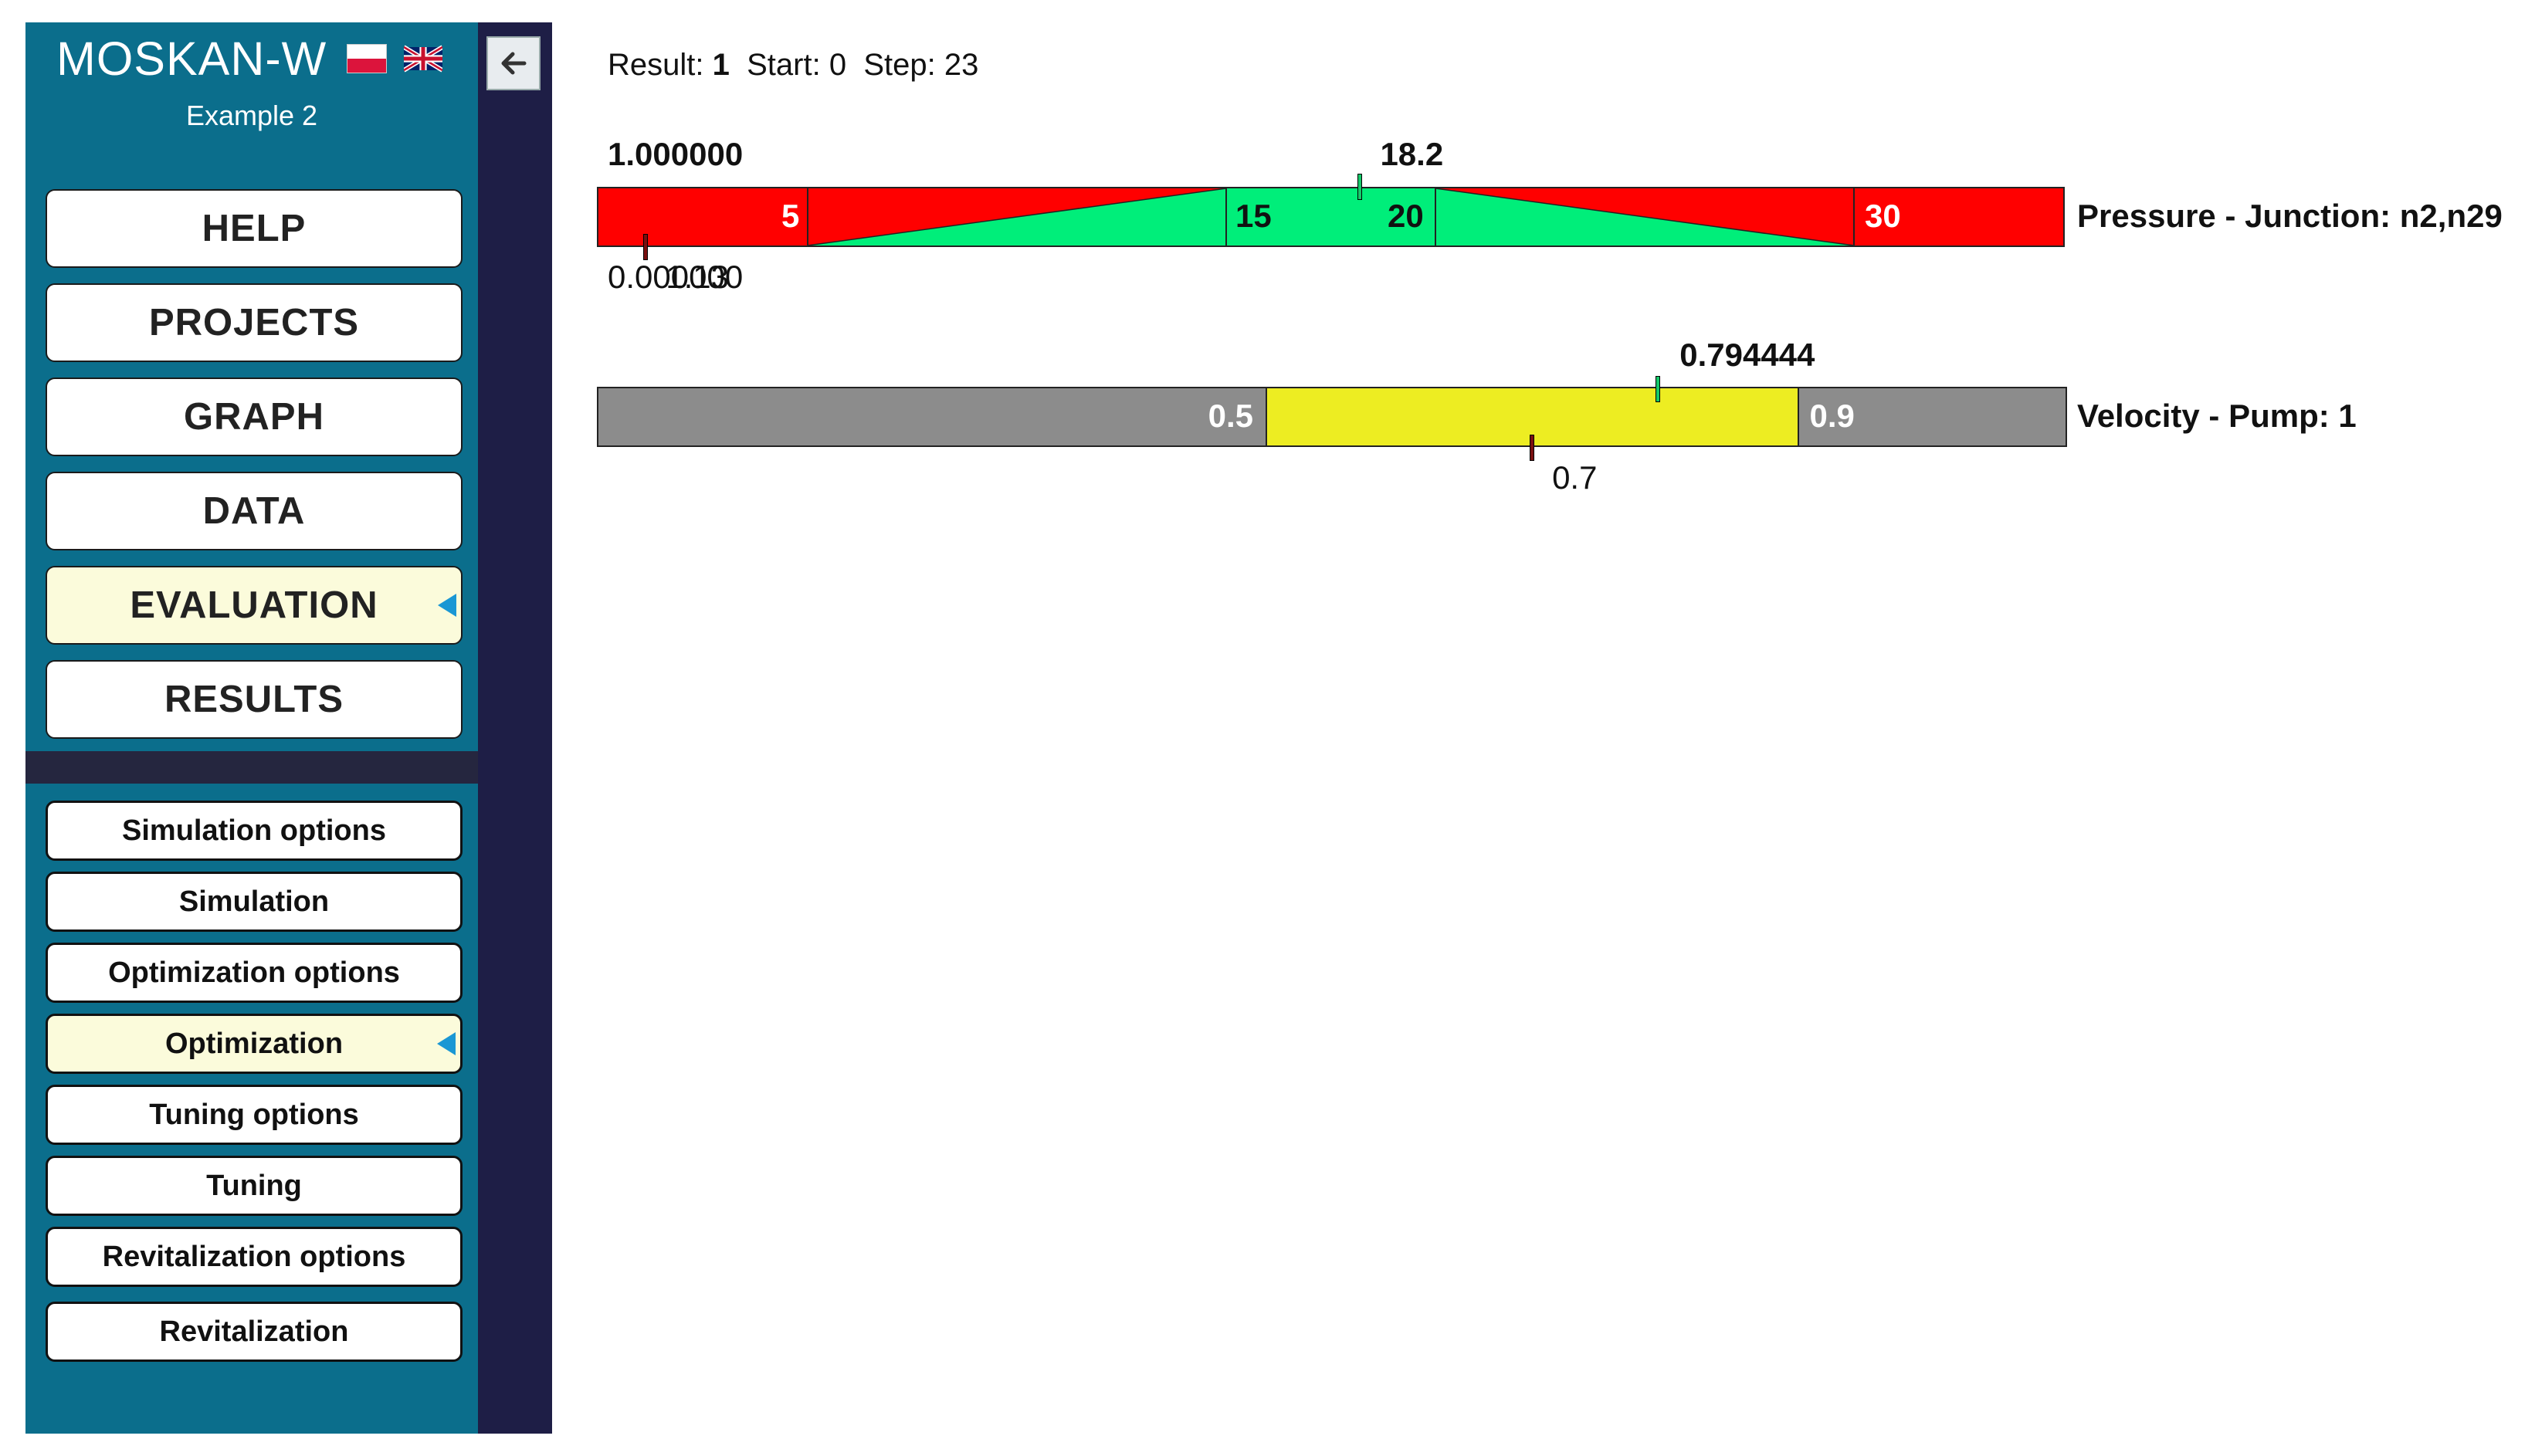  What do you see at coordinates (1412, 154) in the screenshot?
I see `current-value: 18.2` at bounding box center [1412, 154].